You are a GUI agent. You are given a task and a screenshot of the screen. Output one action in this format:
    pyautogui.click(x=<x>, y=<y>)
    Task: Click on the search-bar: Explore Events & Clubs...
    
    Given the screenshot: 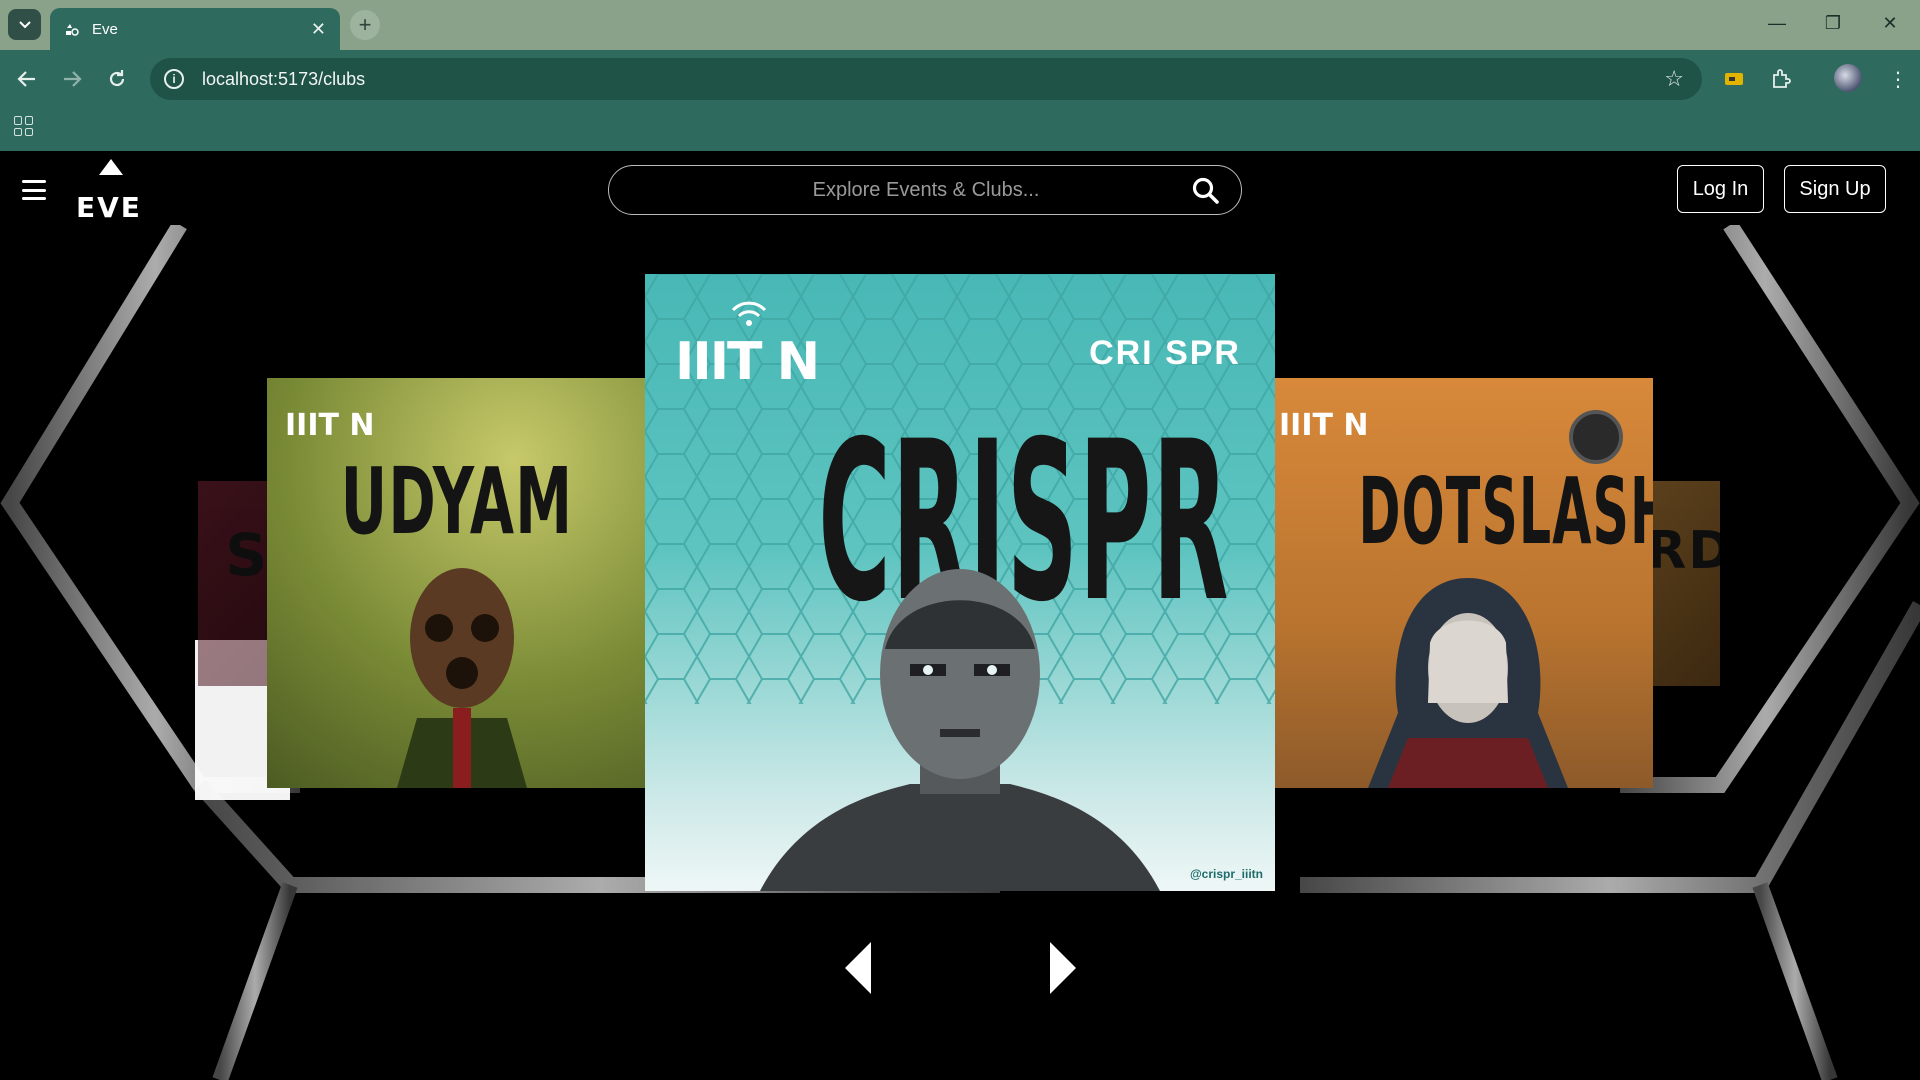 What is the action you would take?
    pyautogui.click(x=925, y=190)
    